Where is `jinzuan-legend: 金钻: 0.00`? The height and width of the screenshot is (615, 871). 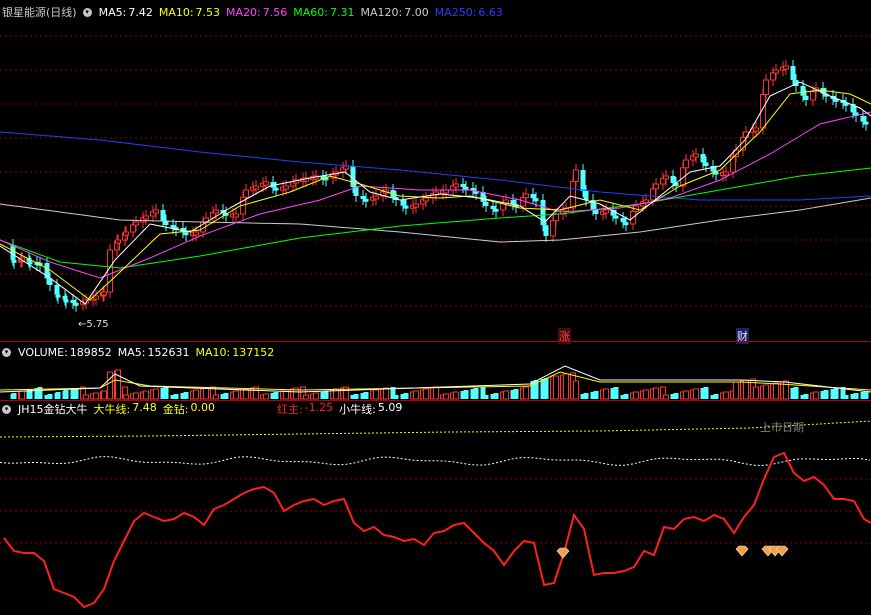 jinzuan-legend: 金钻: 0.00 is located at coordinates (188, 408).